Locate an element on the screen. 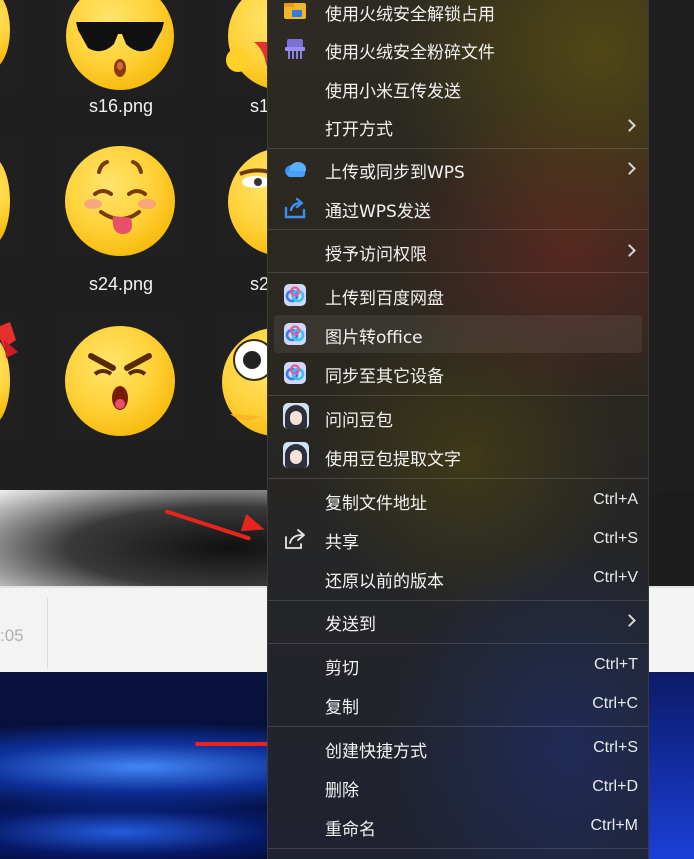 This screenshot has width=694, height=859. menu-item-rename: 重命名 Ctrl+M is located at coordinates (458, 826).